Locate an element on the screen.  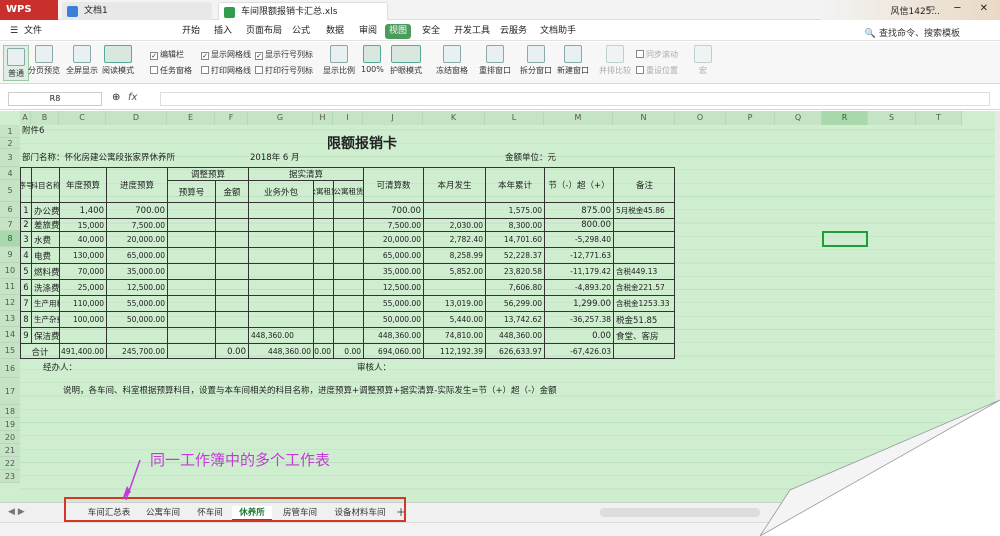
row-header-15: 15 is located at coordinates (10, 351).